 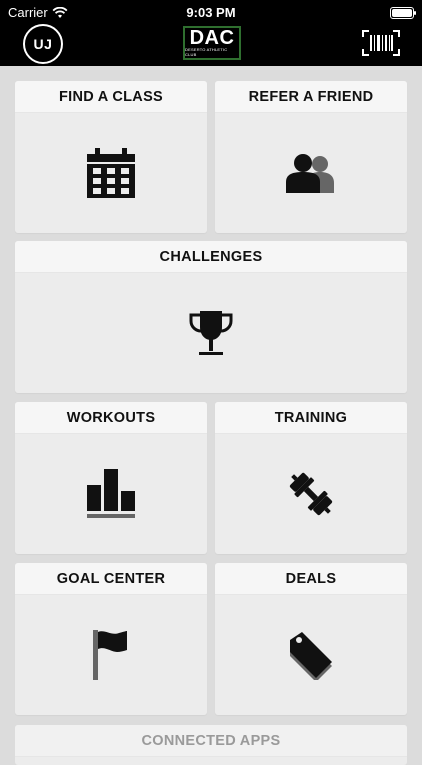 What do you see at coordinates (311, 579) in the screenshot?
I see `tile-label: DEALS` at bounding box center [311, 579].